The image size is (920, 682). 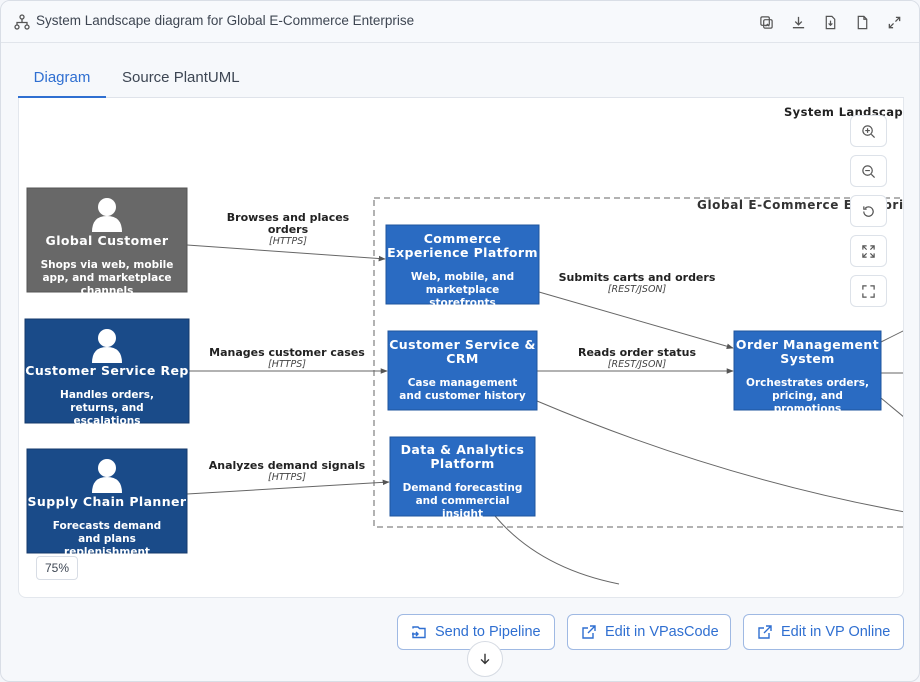 I want to click on fullscreen-icon, so click(x=868, y=291).